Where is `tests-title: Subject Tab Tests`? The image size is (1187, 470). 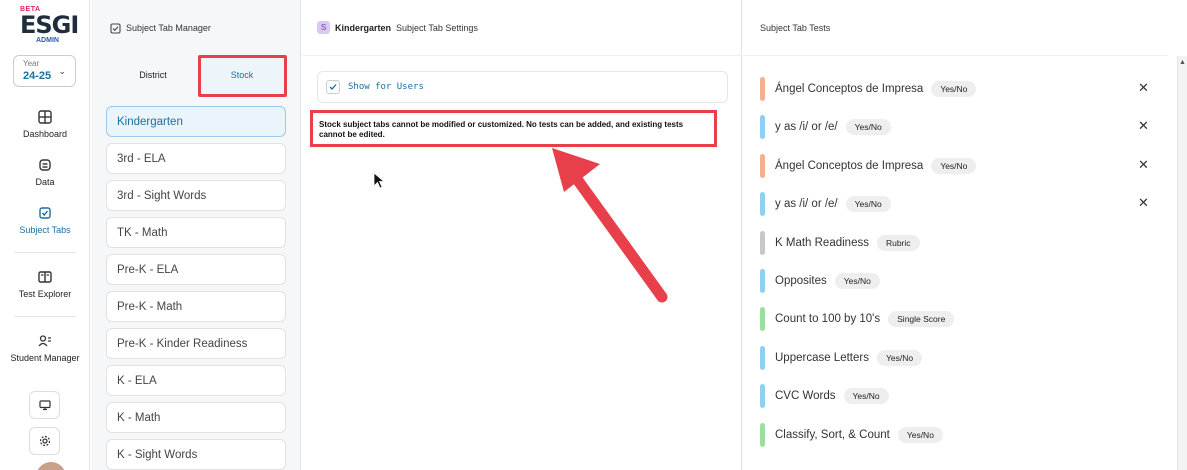
tests-title: Subject Tab Tests is located at coordinates (795, 27).